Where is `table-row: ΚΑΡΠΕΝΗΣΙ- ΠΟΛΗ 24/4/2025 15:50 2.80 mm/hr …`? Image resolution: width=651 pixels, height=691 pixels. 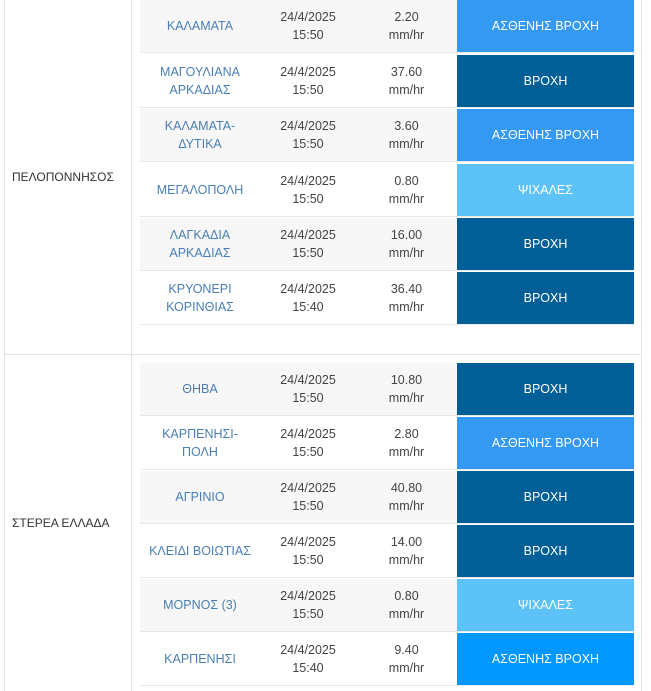
table-row: ΚΑΡΠΕΝΗΣΙ- ΠΟΛΗ 24/4/2025 15:50 2.80 mm/hr … is located at coordinates (387, 443).